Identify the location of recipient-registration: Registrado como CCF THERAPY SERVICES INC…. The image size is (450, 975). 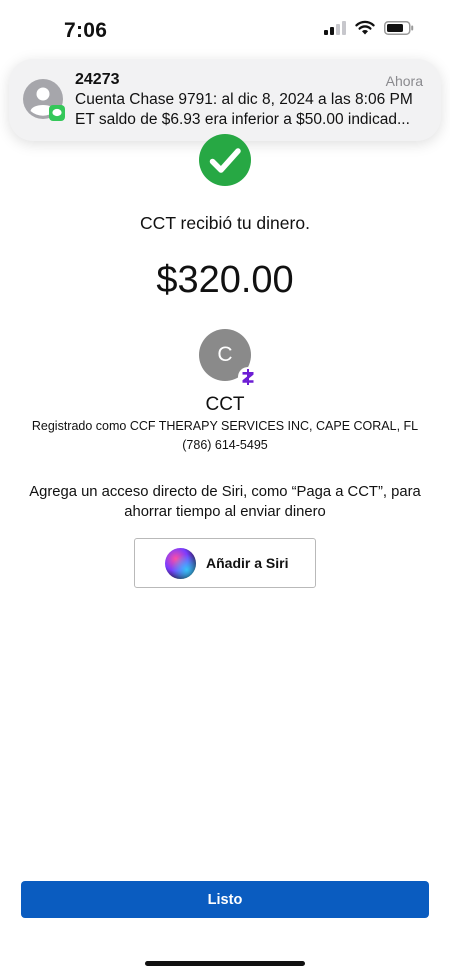
(225, 426).